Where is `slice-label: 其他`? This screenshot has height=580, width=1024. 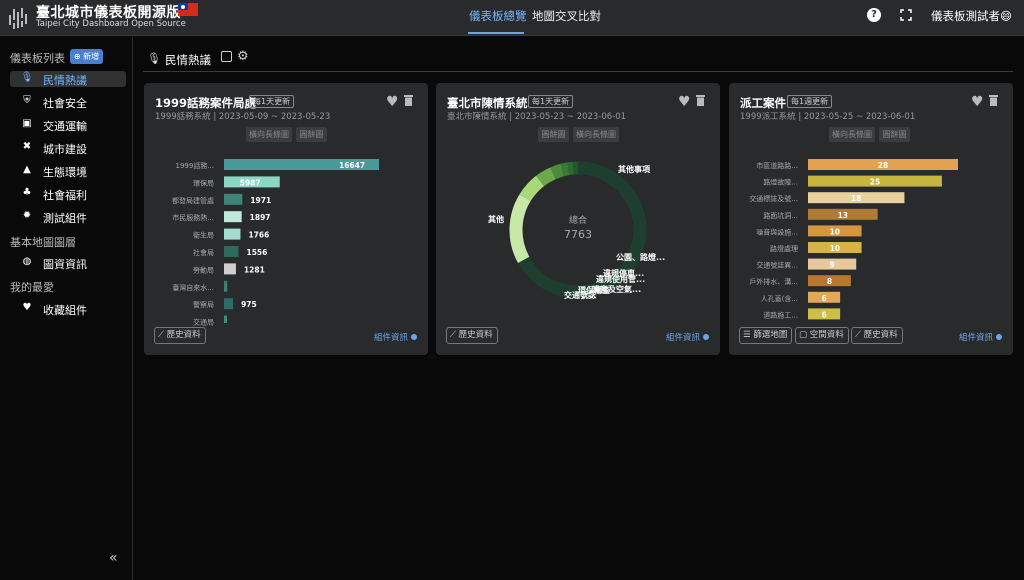
slice-label: 其他 is located at coordinates (496, 219).